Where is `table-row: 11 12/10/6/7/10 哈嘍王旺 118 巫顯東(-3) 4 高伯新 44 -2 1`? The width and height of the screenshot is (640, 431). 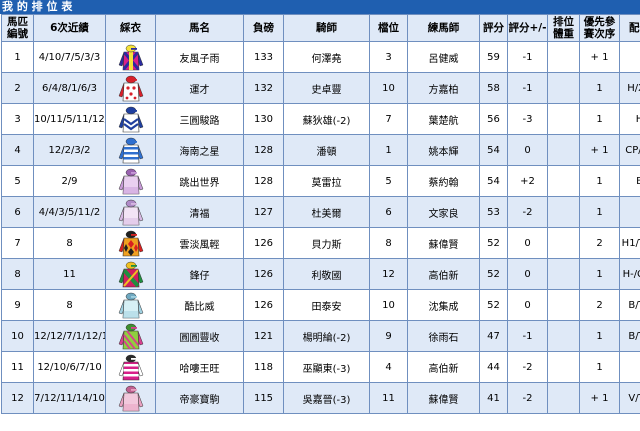
table-row: 11 12/10/6/7/10 哈嘍王旺 118 巫顯東(-3) 4 高伯新 44 -2 1 is located at coordinates (320, 367).